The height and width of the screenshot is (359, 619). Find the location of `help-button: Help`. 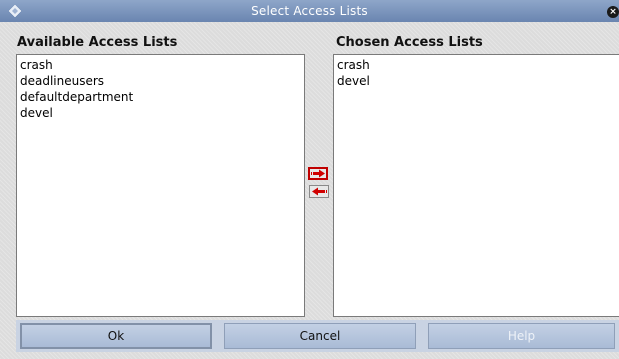

help-button: Help is located at coordinates (521, 336).